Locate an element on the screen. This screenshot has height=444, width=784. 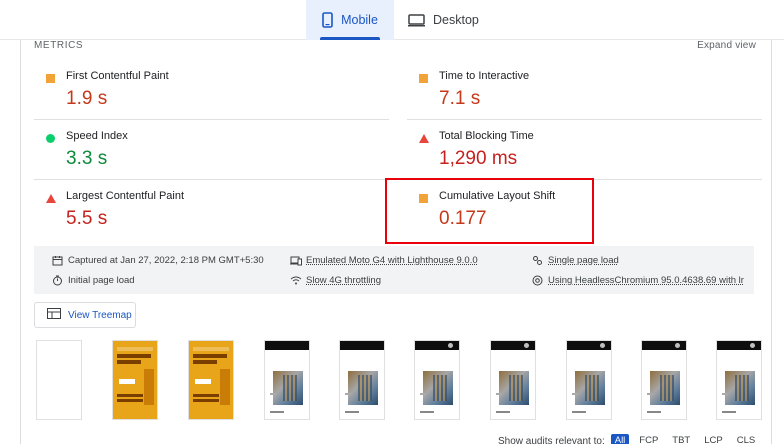
device-tabs: Mobile Desktop is located at coordinates (392, 20).